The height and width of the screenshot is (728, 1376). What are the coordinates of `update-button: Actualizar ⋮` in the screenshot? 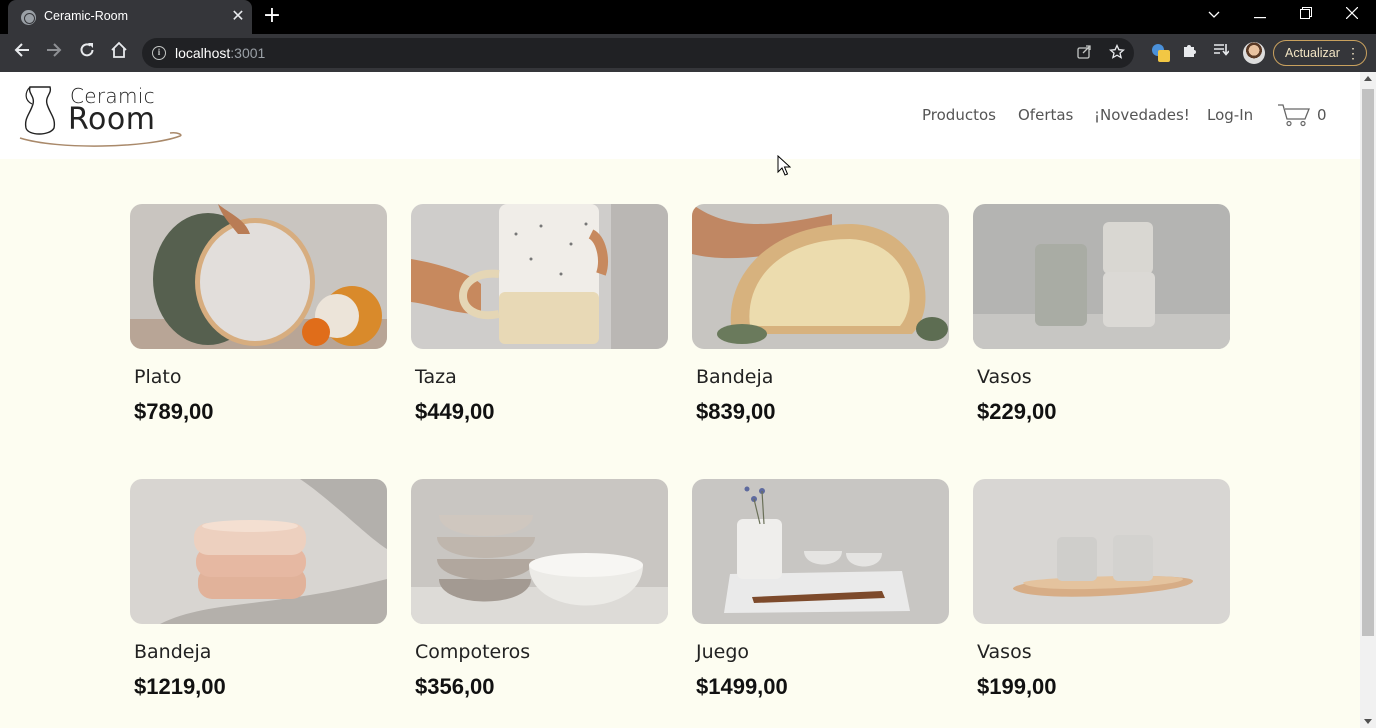 It's located at (1320, 53).